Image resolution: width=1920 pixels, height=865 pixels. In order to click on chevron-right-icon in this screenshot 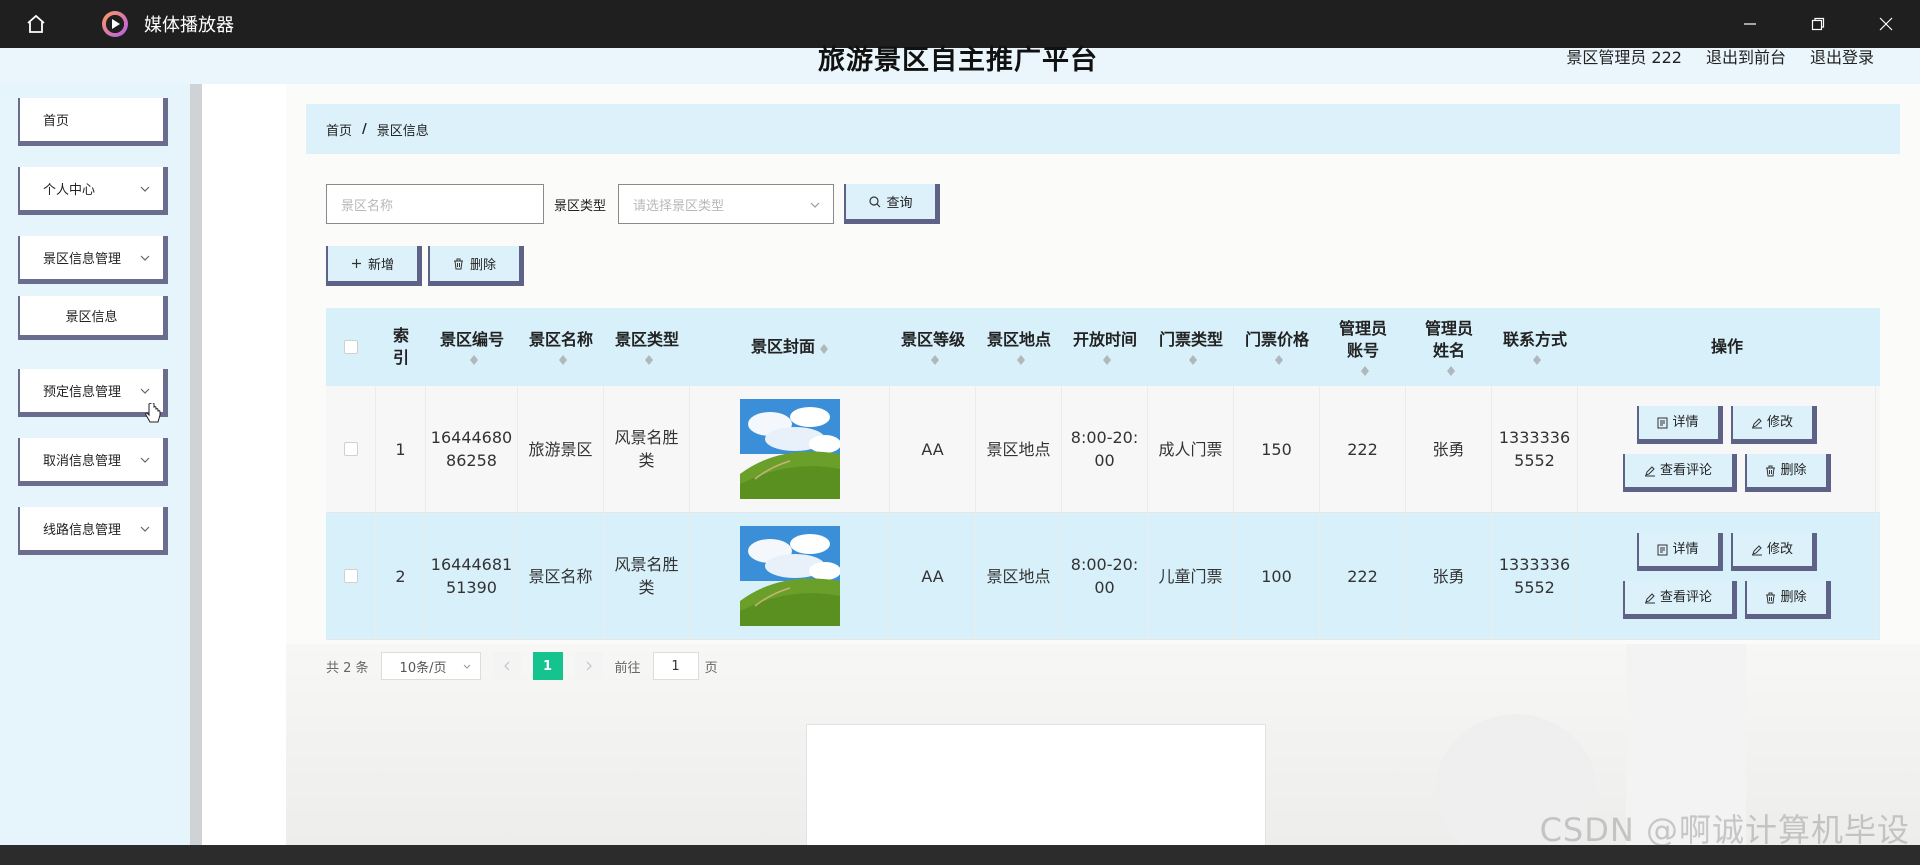, I will do `click(589, 666)`.